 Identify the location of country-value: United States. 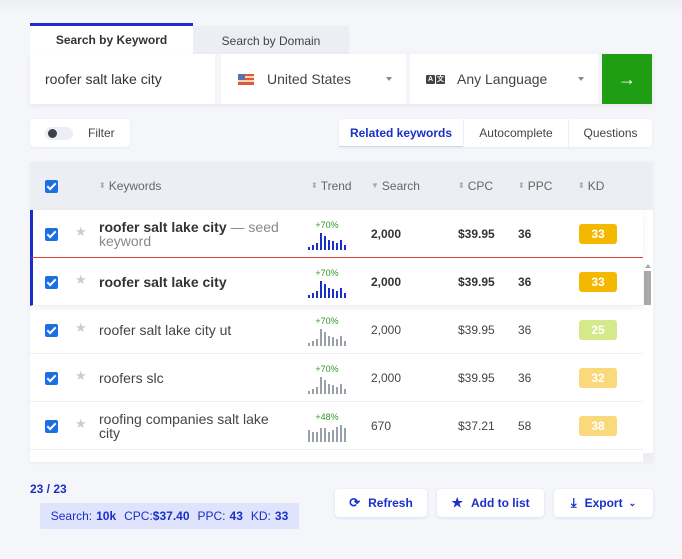
(309, 79).